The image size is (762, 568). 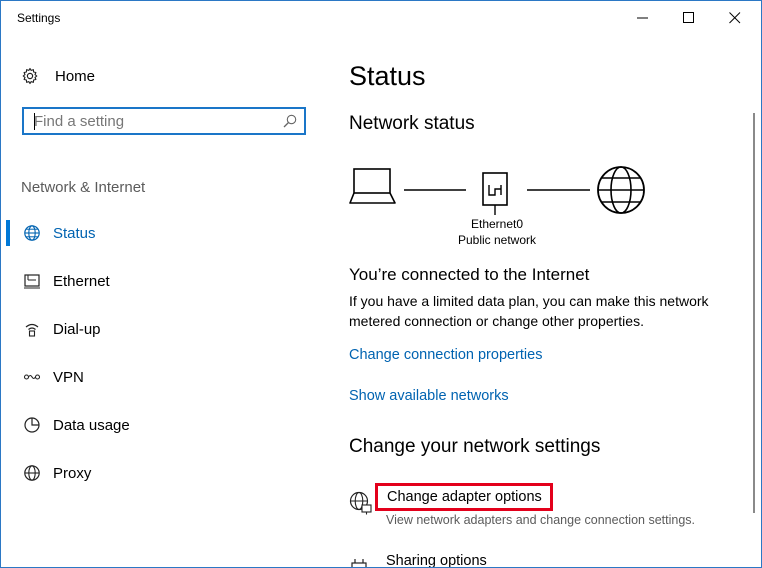 What do you see at coordinates (166, 475) in the screenshot?
I see `sidebar-item-proxy: Proxy` at bounding box center [166, 475].